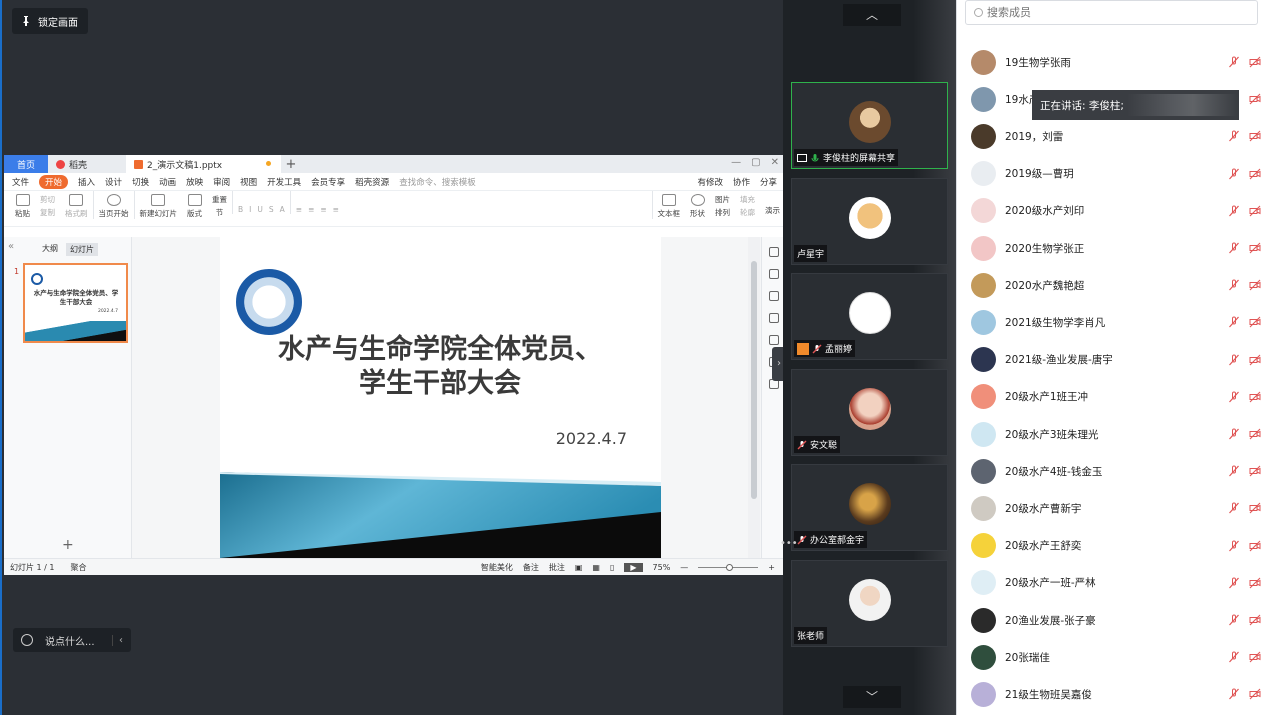  What do you see at coordinates (730, 567) in the screenshot?
I see `zoom-slider-handle` at bounding box center [730, 567].